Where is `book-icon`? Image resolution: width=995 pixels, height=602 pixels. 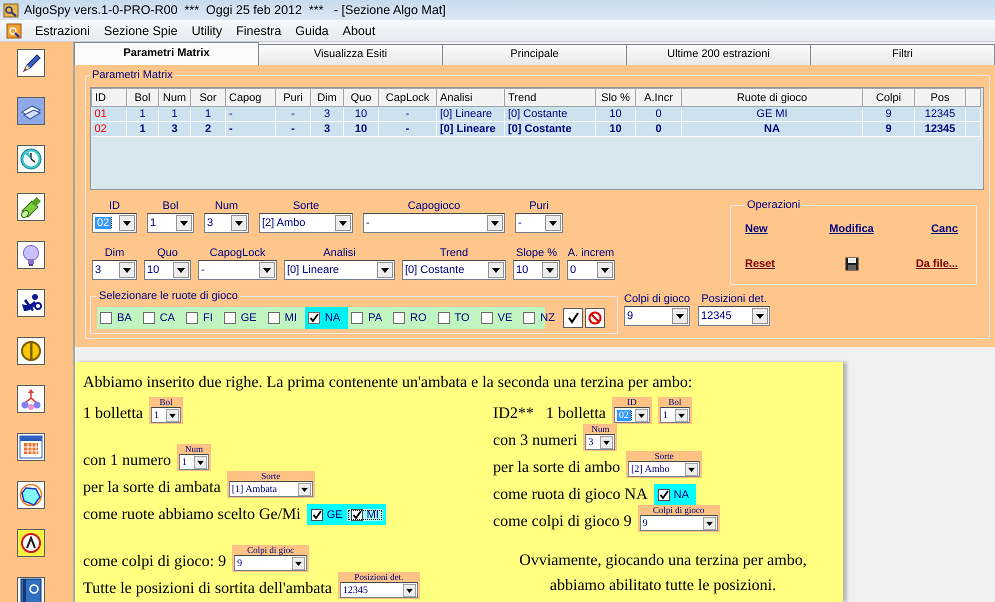
book-icon is located at coordinates (31, 590).